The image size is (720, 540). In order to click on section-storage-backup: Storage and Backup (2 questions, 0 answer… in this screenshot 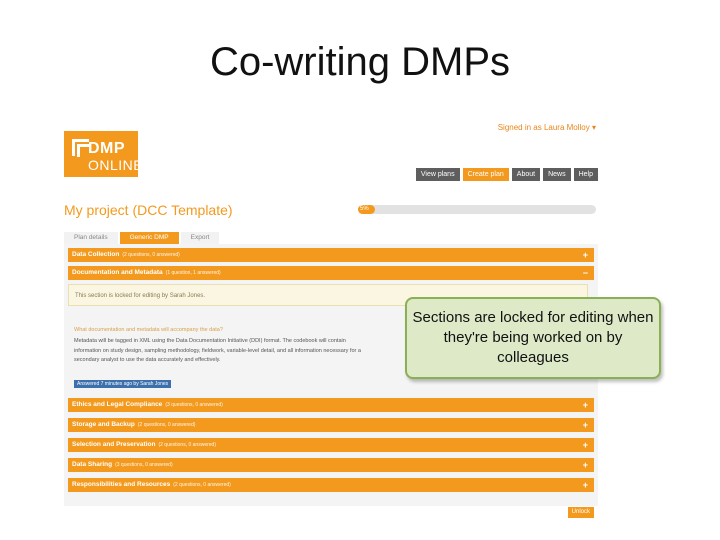, I will do `click(331, 425)`.